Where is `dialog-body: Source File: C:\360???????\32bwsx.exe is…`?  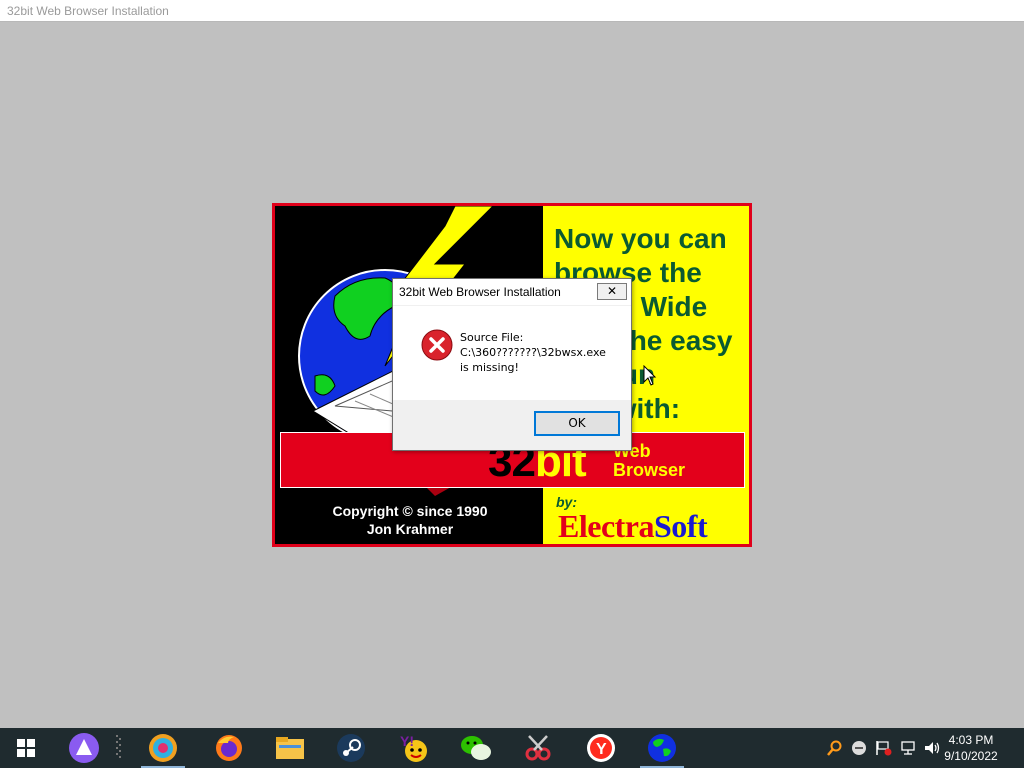
dialog-body: Source File: C:\360???????\32bwsx.exe is… is located at coordinates (512, 353).